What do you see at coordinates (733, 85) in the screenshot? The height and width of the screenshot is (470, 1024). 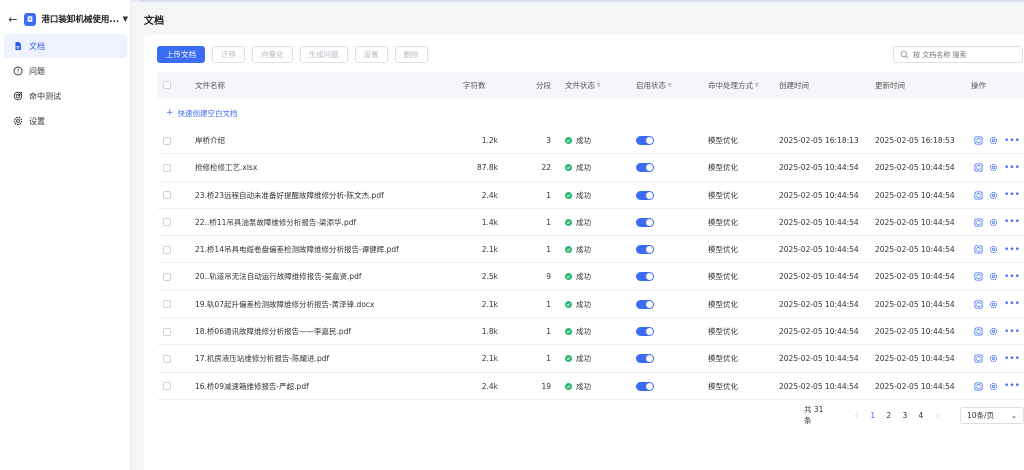 I see `header-hit-method: 命中处理方式 ▿` at bounding box center [733, 85].